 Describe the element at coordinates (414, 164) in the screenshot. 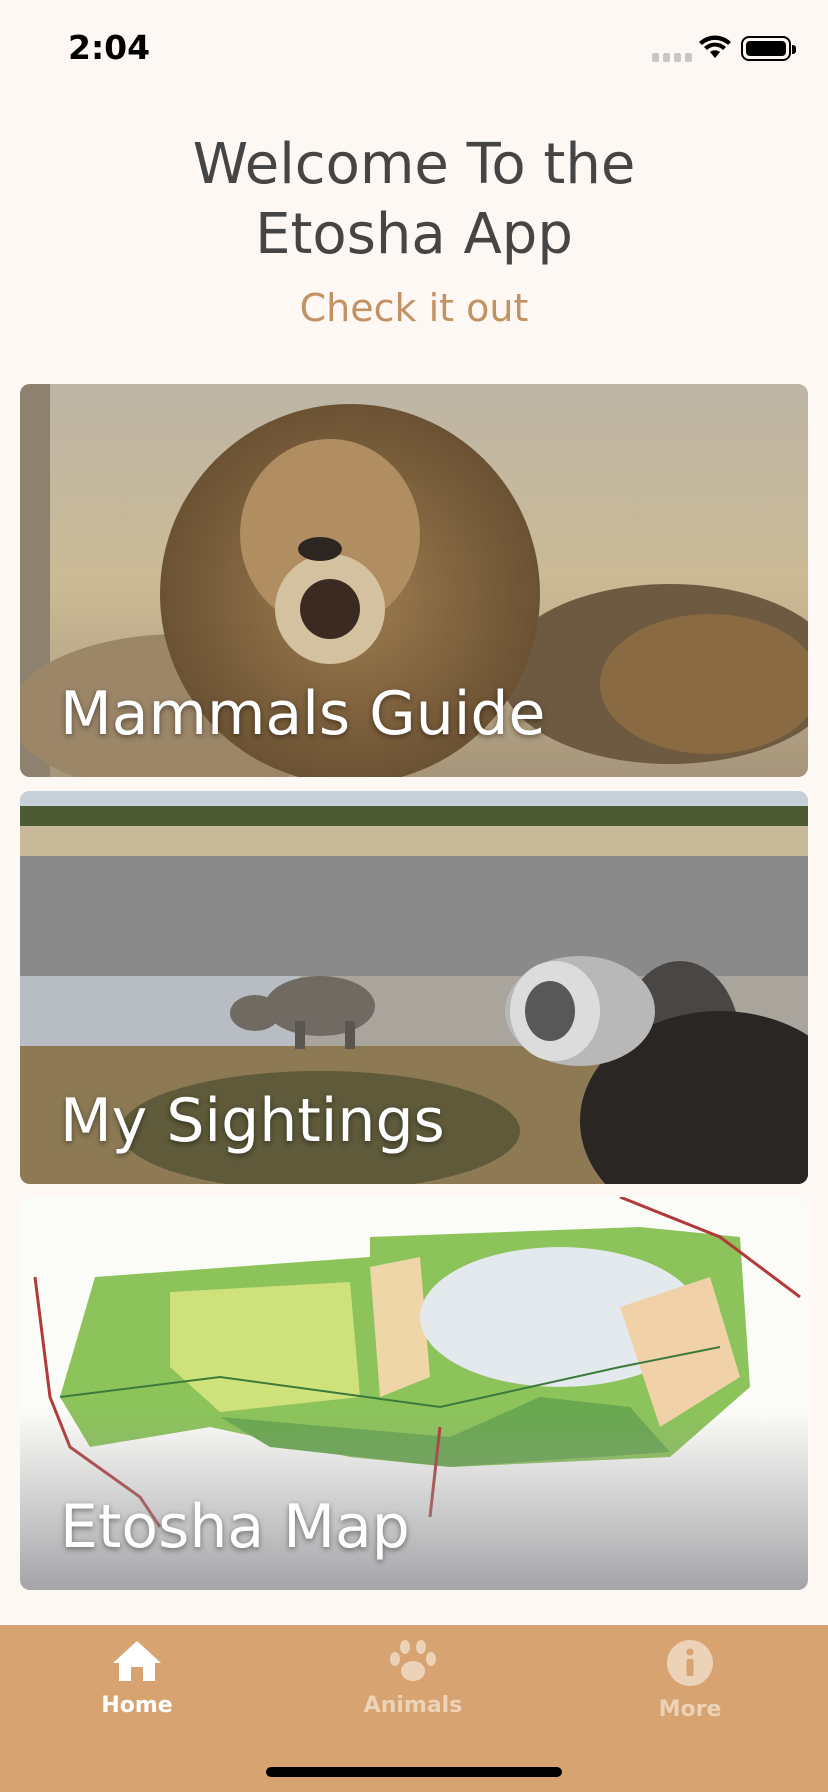

I see `title-line-1: Welcome To the` at that location.